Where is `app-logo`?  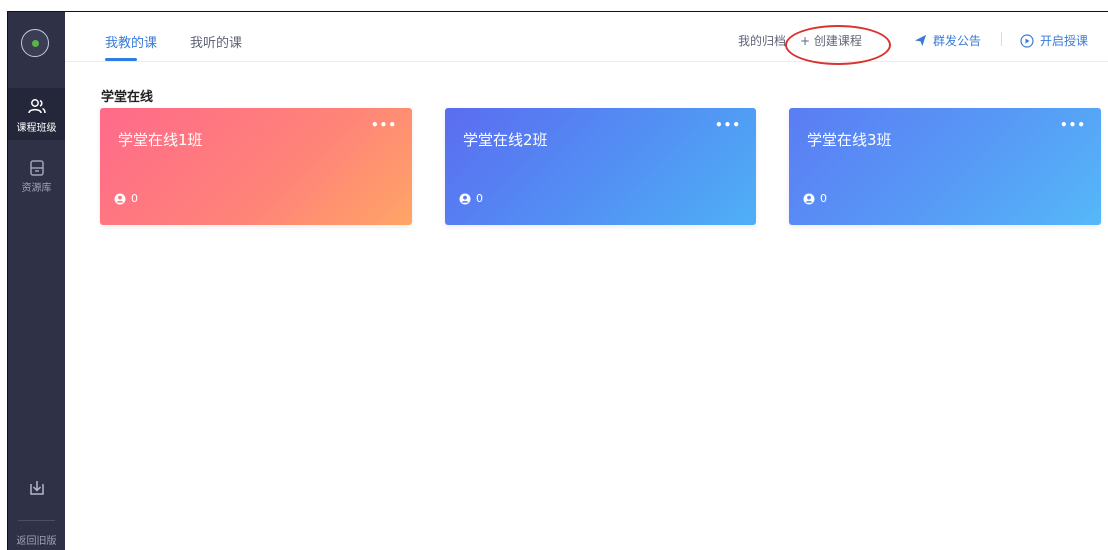
app-logo is located at coordinates (35, 43).